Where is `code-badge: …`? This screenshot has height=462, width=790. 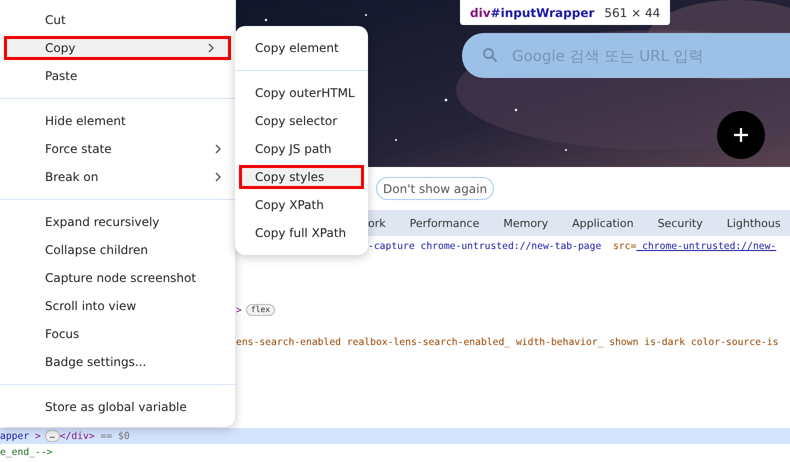 code-badge: … is located at coordinates (52, 436).